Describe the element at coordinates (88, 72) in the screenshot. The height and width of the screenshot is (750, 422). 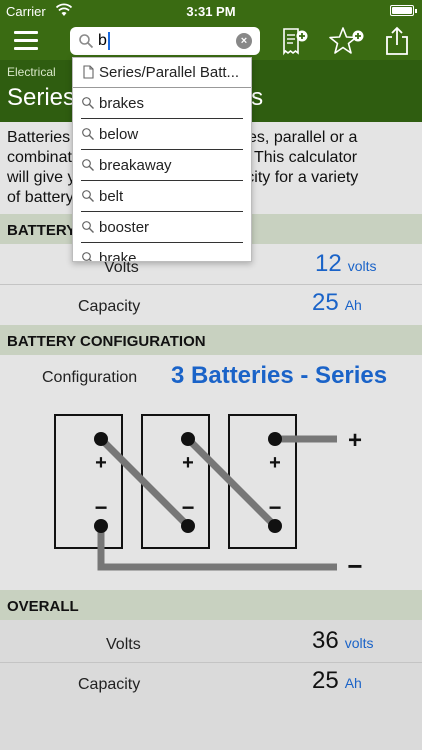
I see `document-icon` at that location.